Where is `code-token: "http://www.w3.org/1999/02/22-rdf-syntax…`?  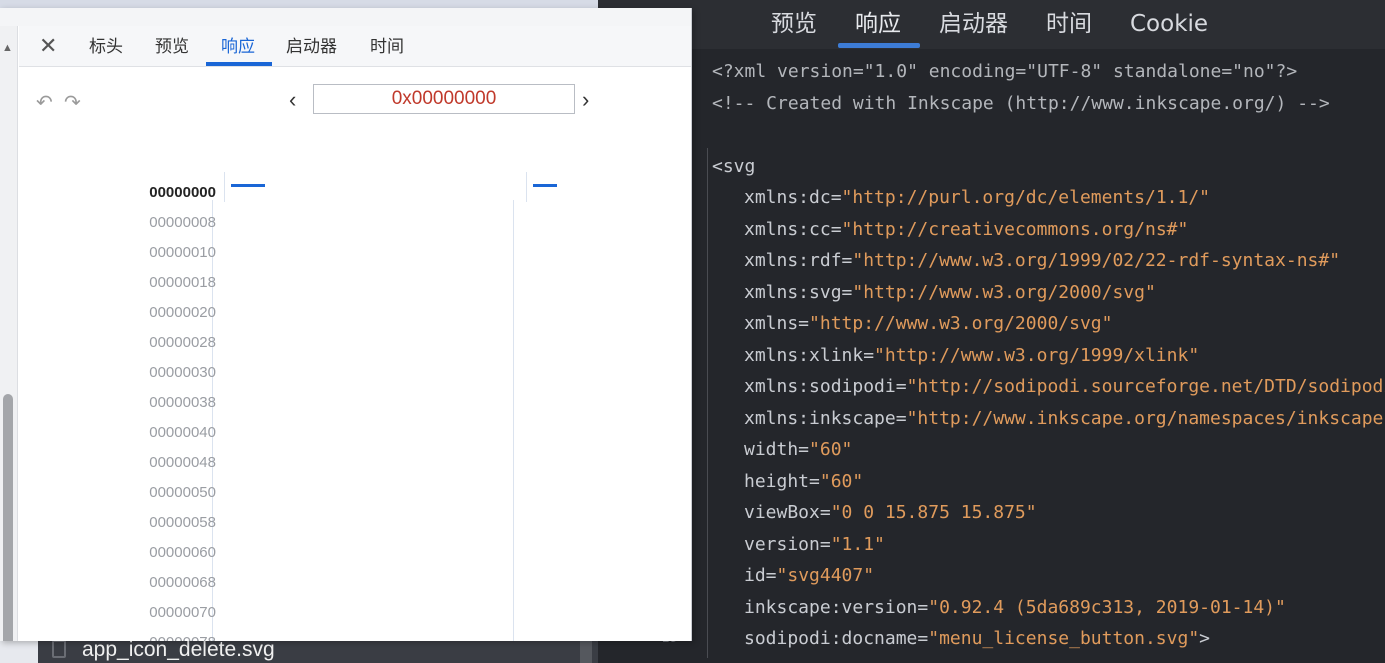 code-token: "http://www.w3.org/1999/02/22-rdf-syntax… is located at coordinates (1096, 260).